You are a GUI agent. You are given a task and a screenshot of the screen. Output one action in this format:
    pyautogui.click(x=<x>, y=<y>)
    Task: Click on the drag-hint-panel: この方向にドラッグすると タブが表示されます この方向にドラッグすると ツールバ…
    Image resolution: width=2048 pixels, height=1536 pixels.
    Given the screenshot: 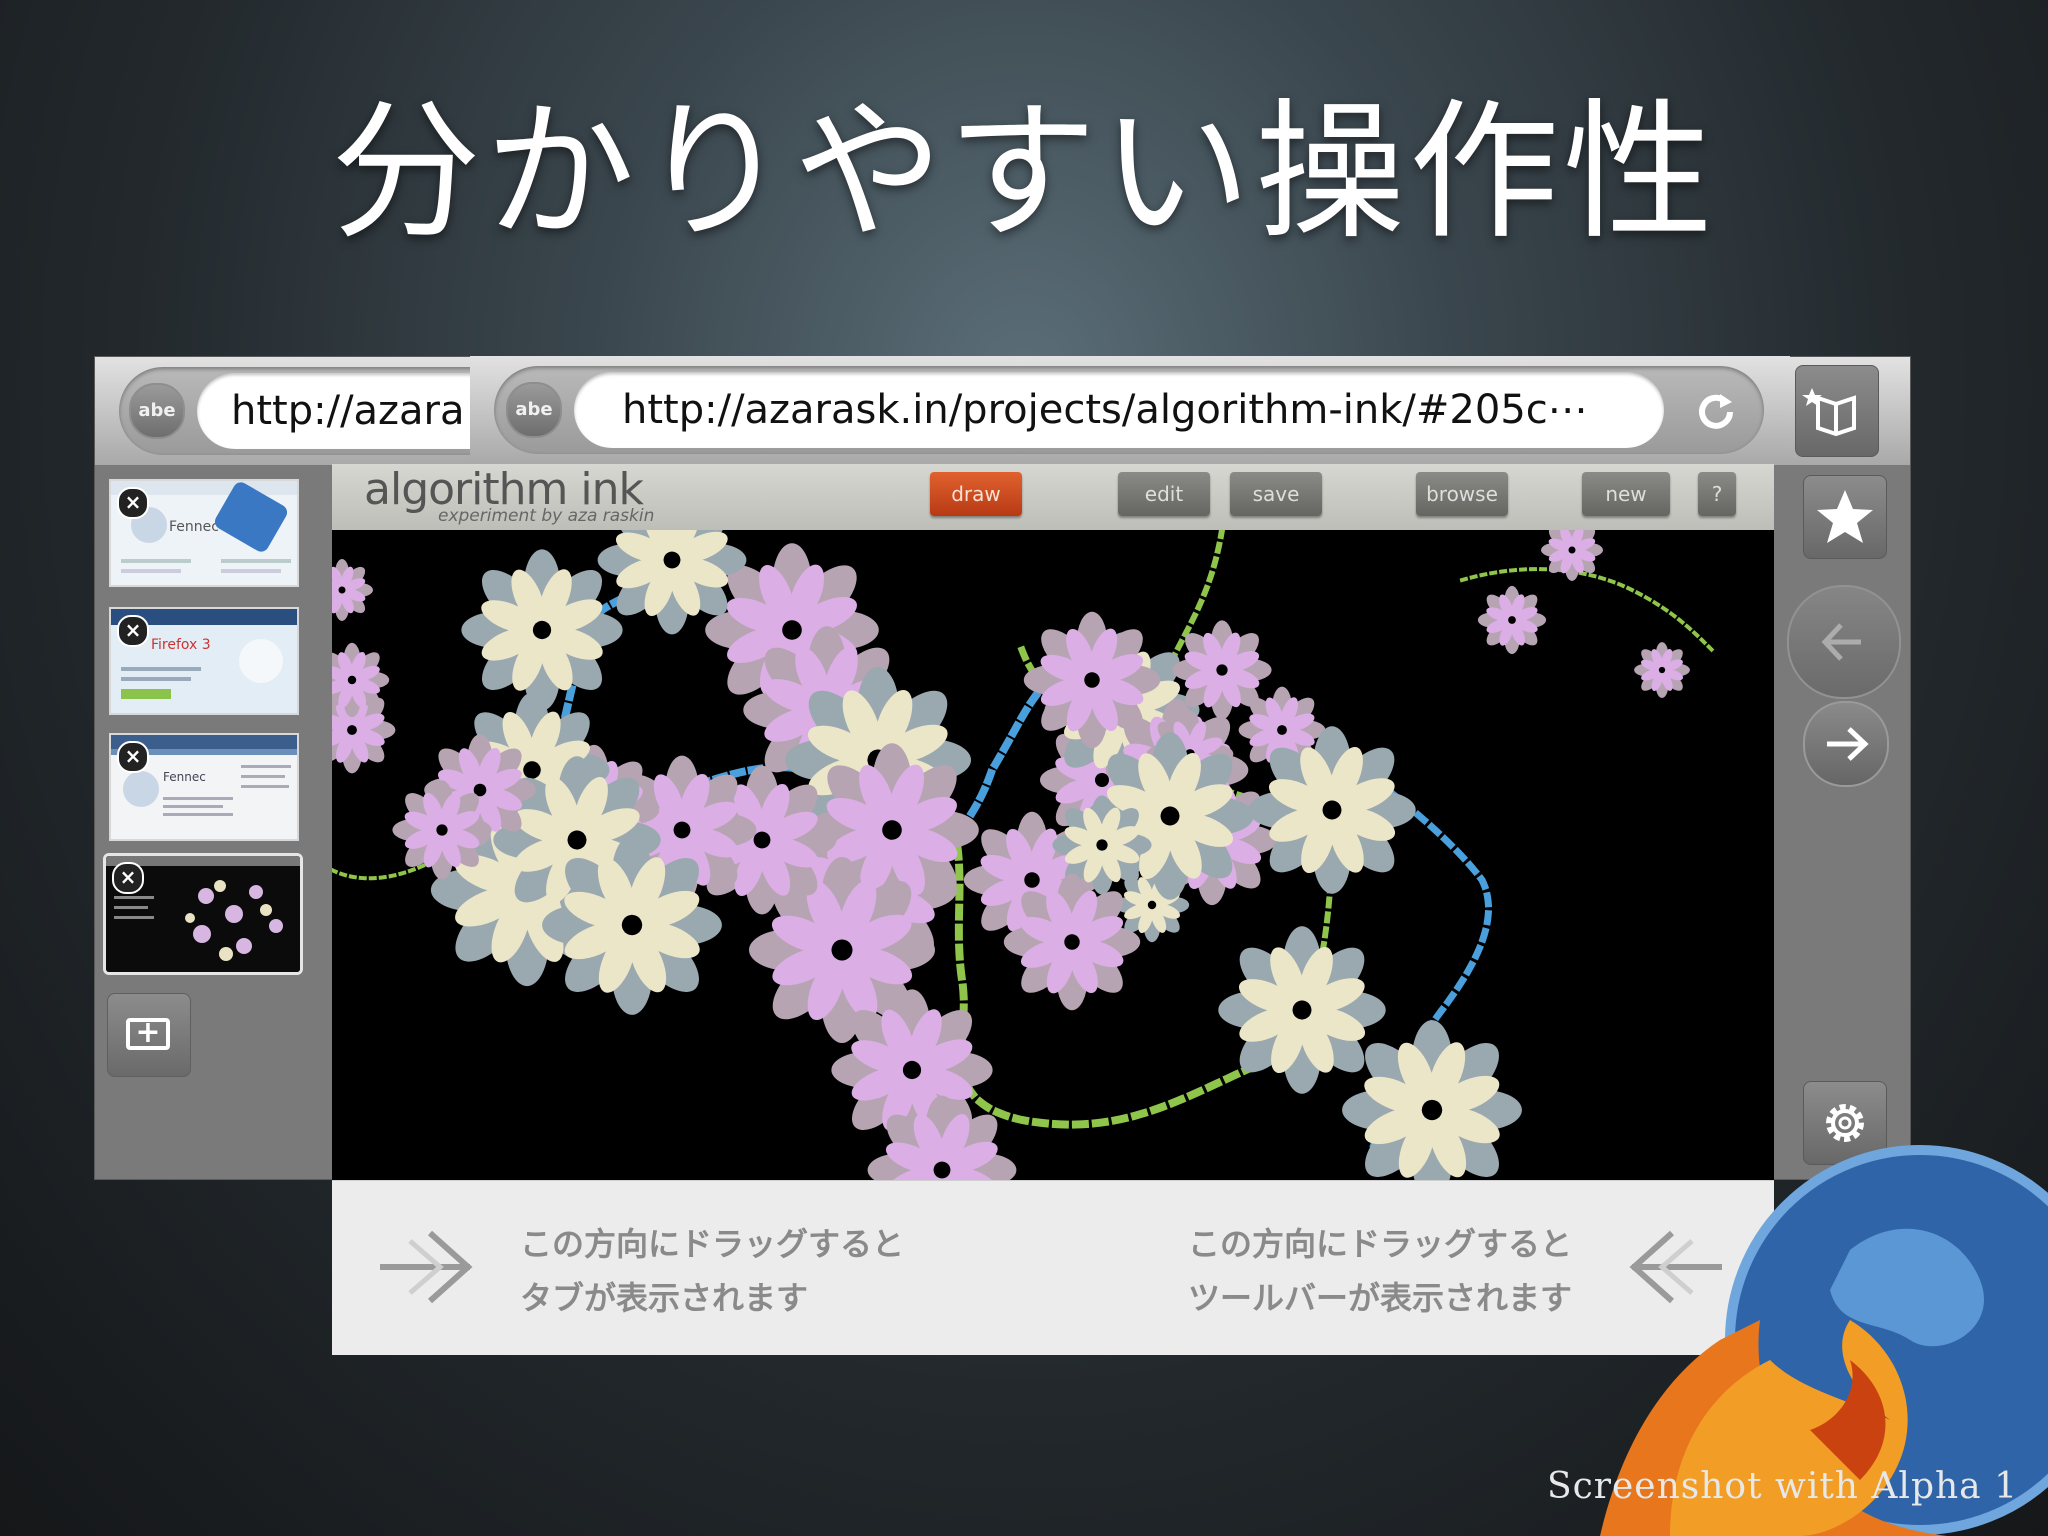 What is the action you would take?
    pyautogui.click(x=1053, y=1267)
    